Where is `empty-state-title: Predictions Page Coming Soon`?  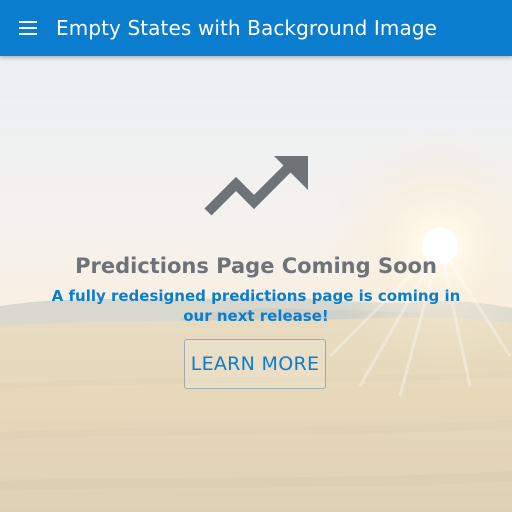
empty-state-title: Predictions Page Coming Soon is located at coordinates (256, 266).